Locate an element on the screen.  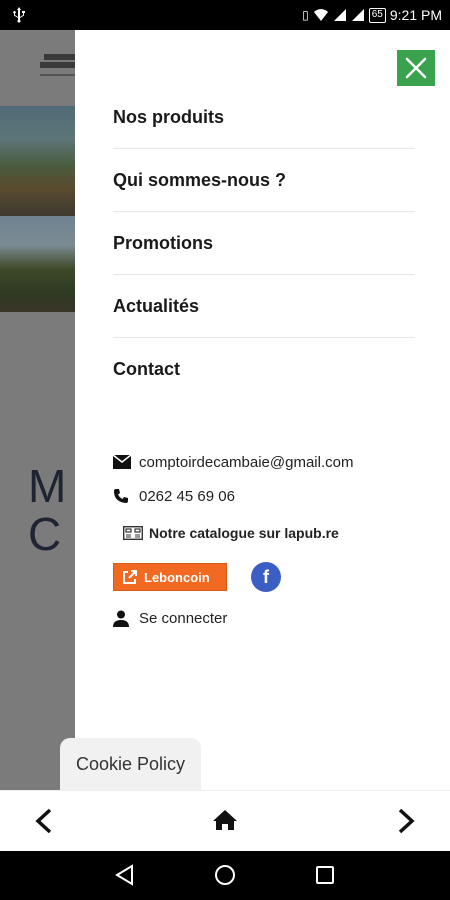
facebook-icon: f is located at coordinates (266, 576).